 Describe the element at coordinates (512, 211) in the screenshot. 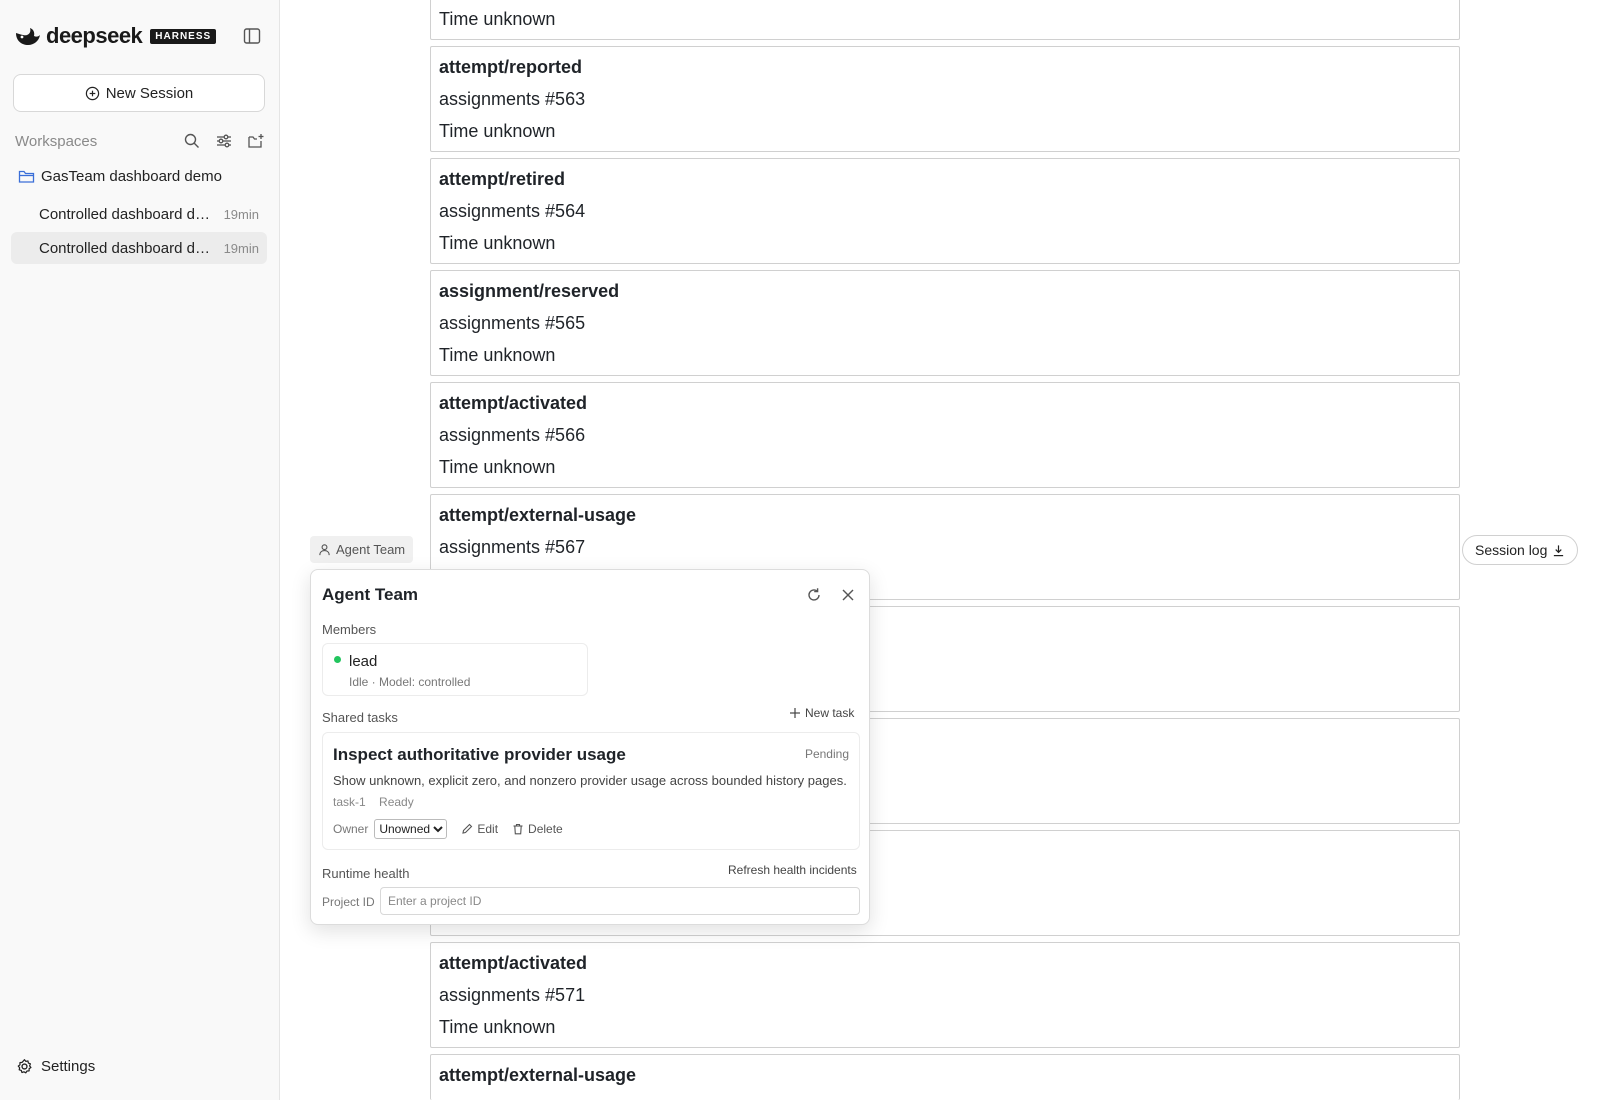

I see `event-subtitle: assignments #564` at that location.